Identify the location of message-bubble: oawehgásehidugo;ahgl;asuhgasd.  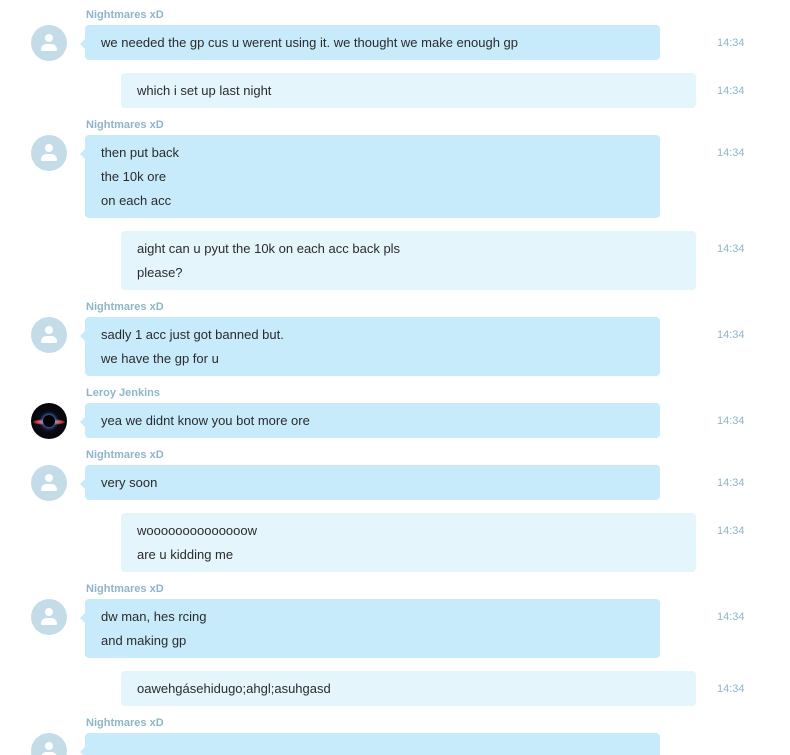
(408, 688).